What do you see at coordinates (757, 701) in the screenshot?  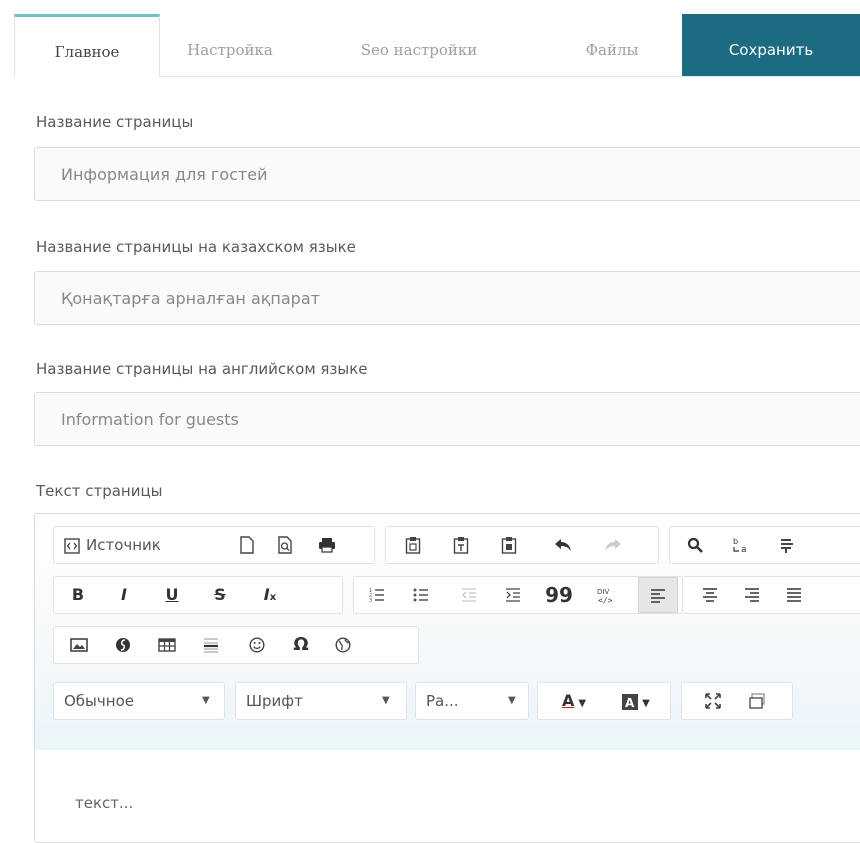 I see `show-blocks-button` at bounding box center [757, 701].